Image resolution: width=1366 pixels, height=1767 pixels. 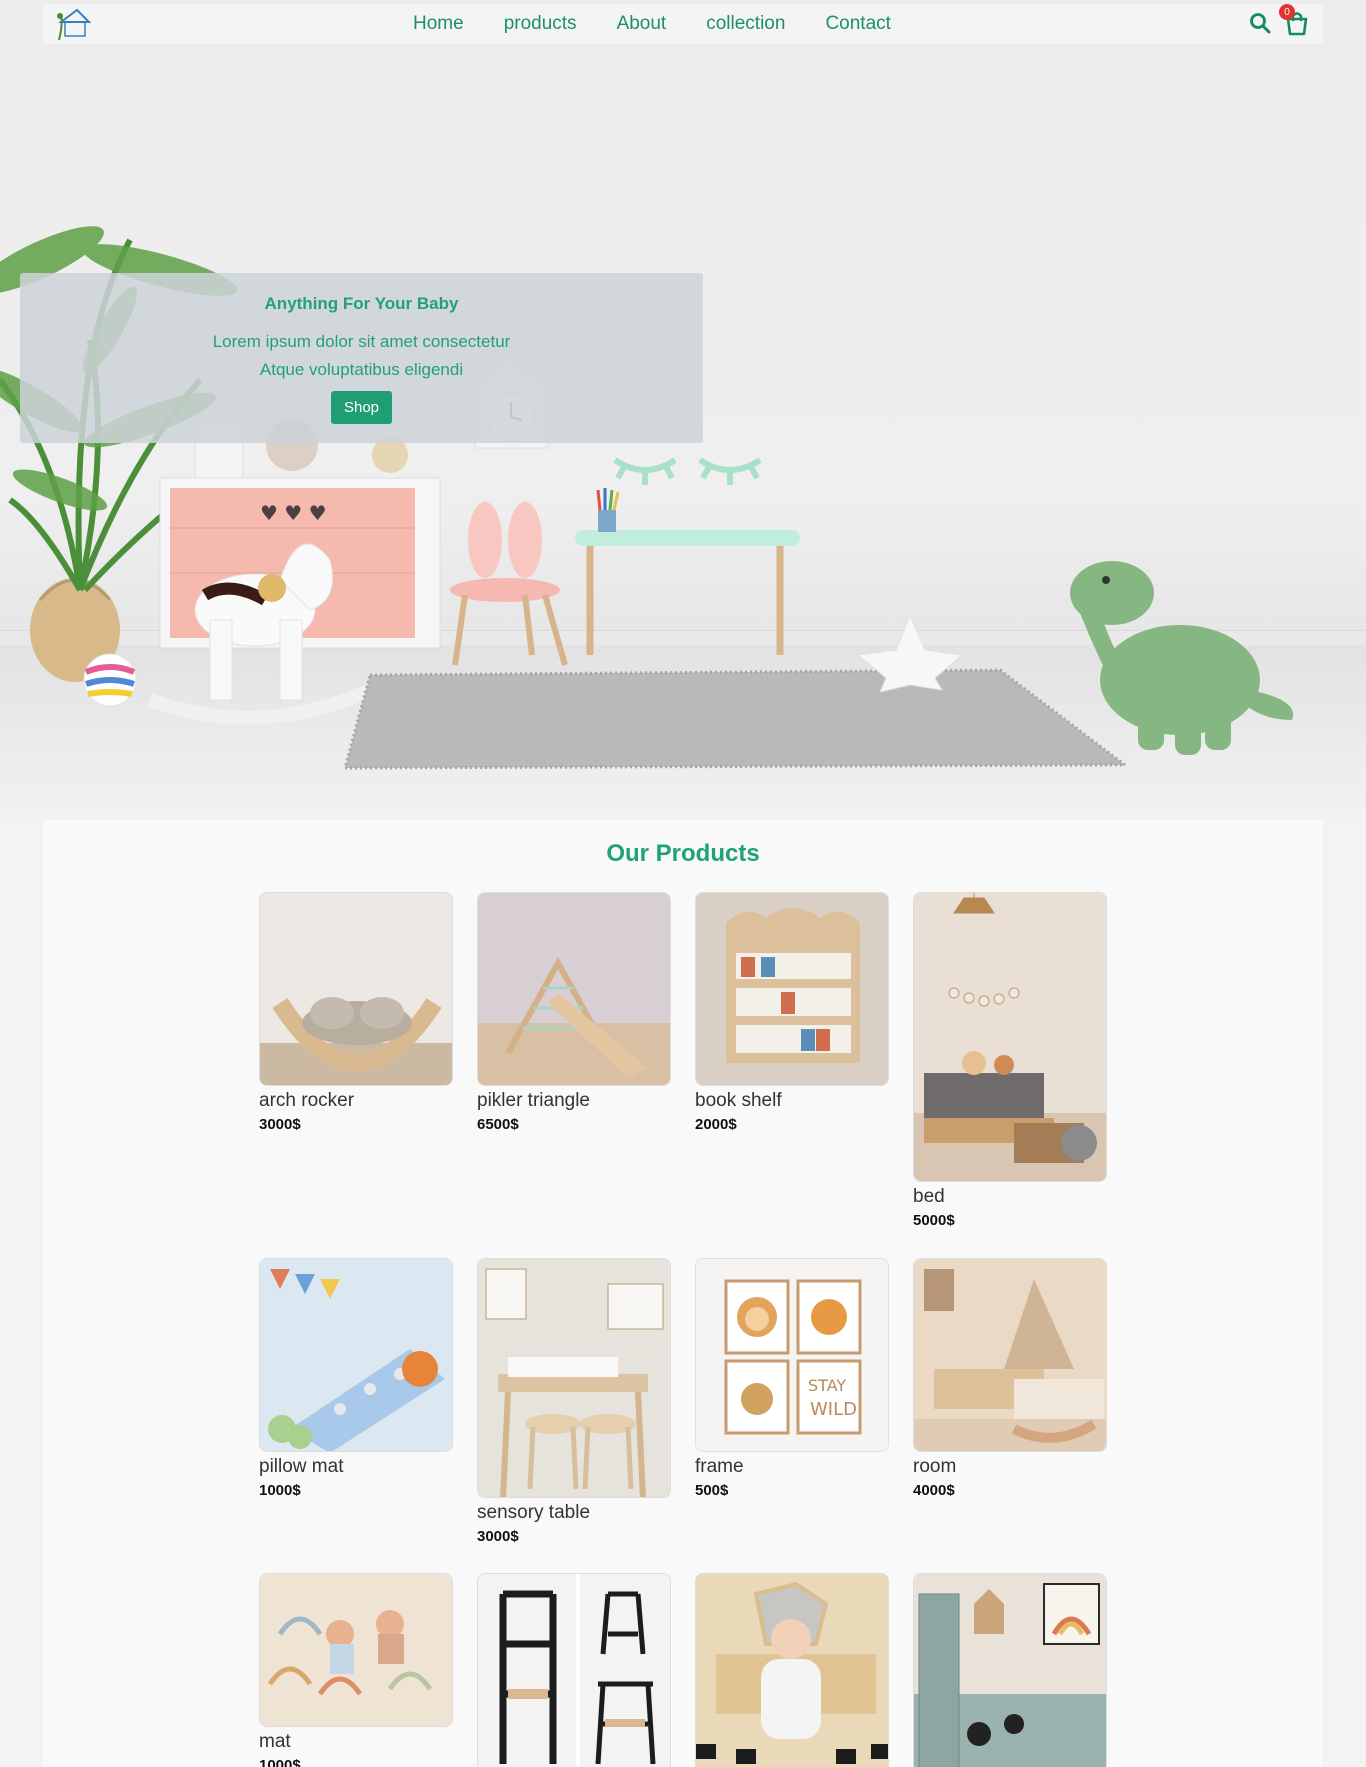 I want to click on product-image: STAY WILD, so click(x=792, y=1355).